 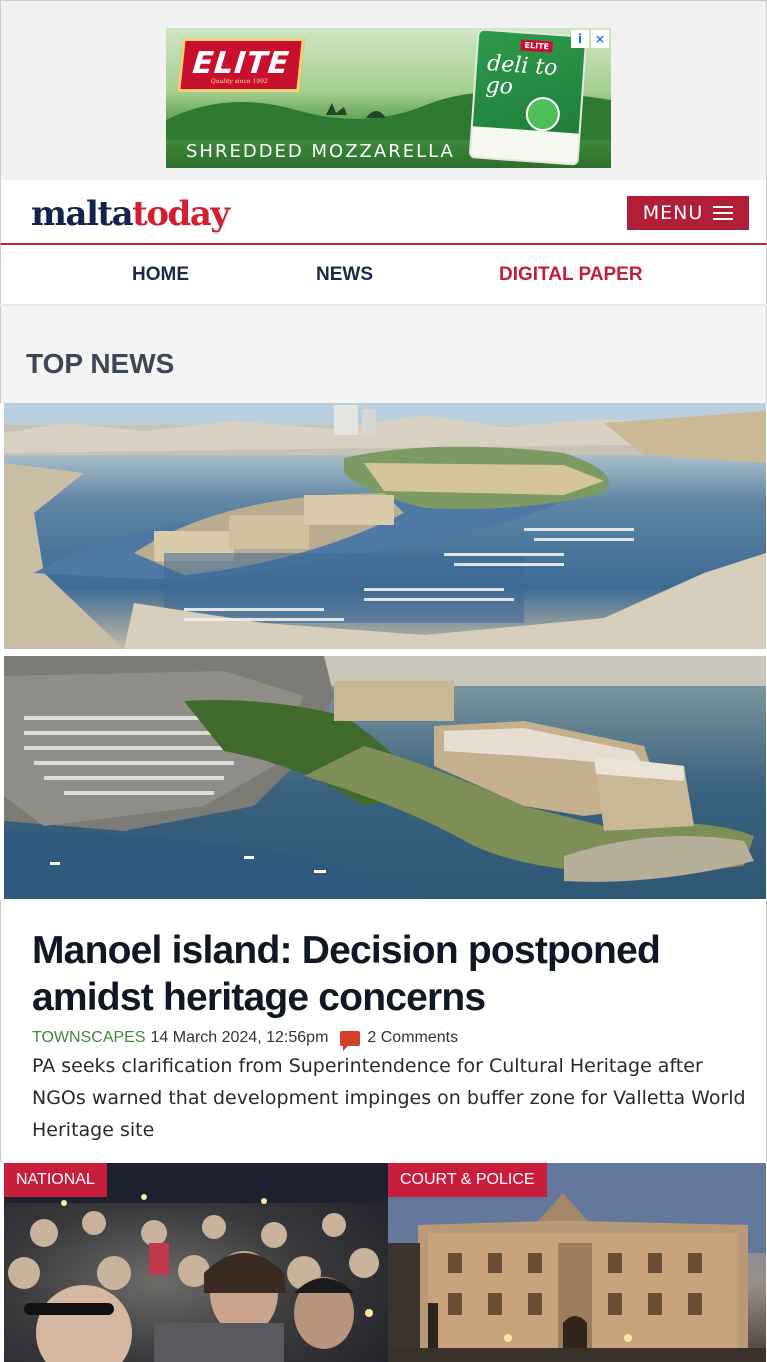 What do you see at coordinates (383, 212) in the screenshot?
I see `site-header: maltatoday MENU` at bounding box center [383, 212].